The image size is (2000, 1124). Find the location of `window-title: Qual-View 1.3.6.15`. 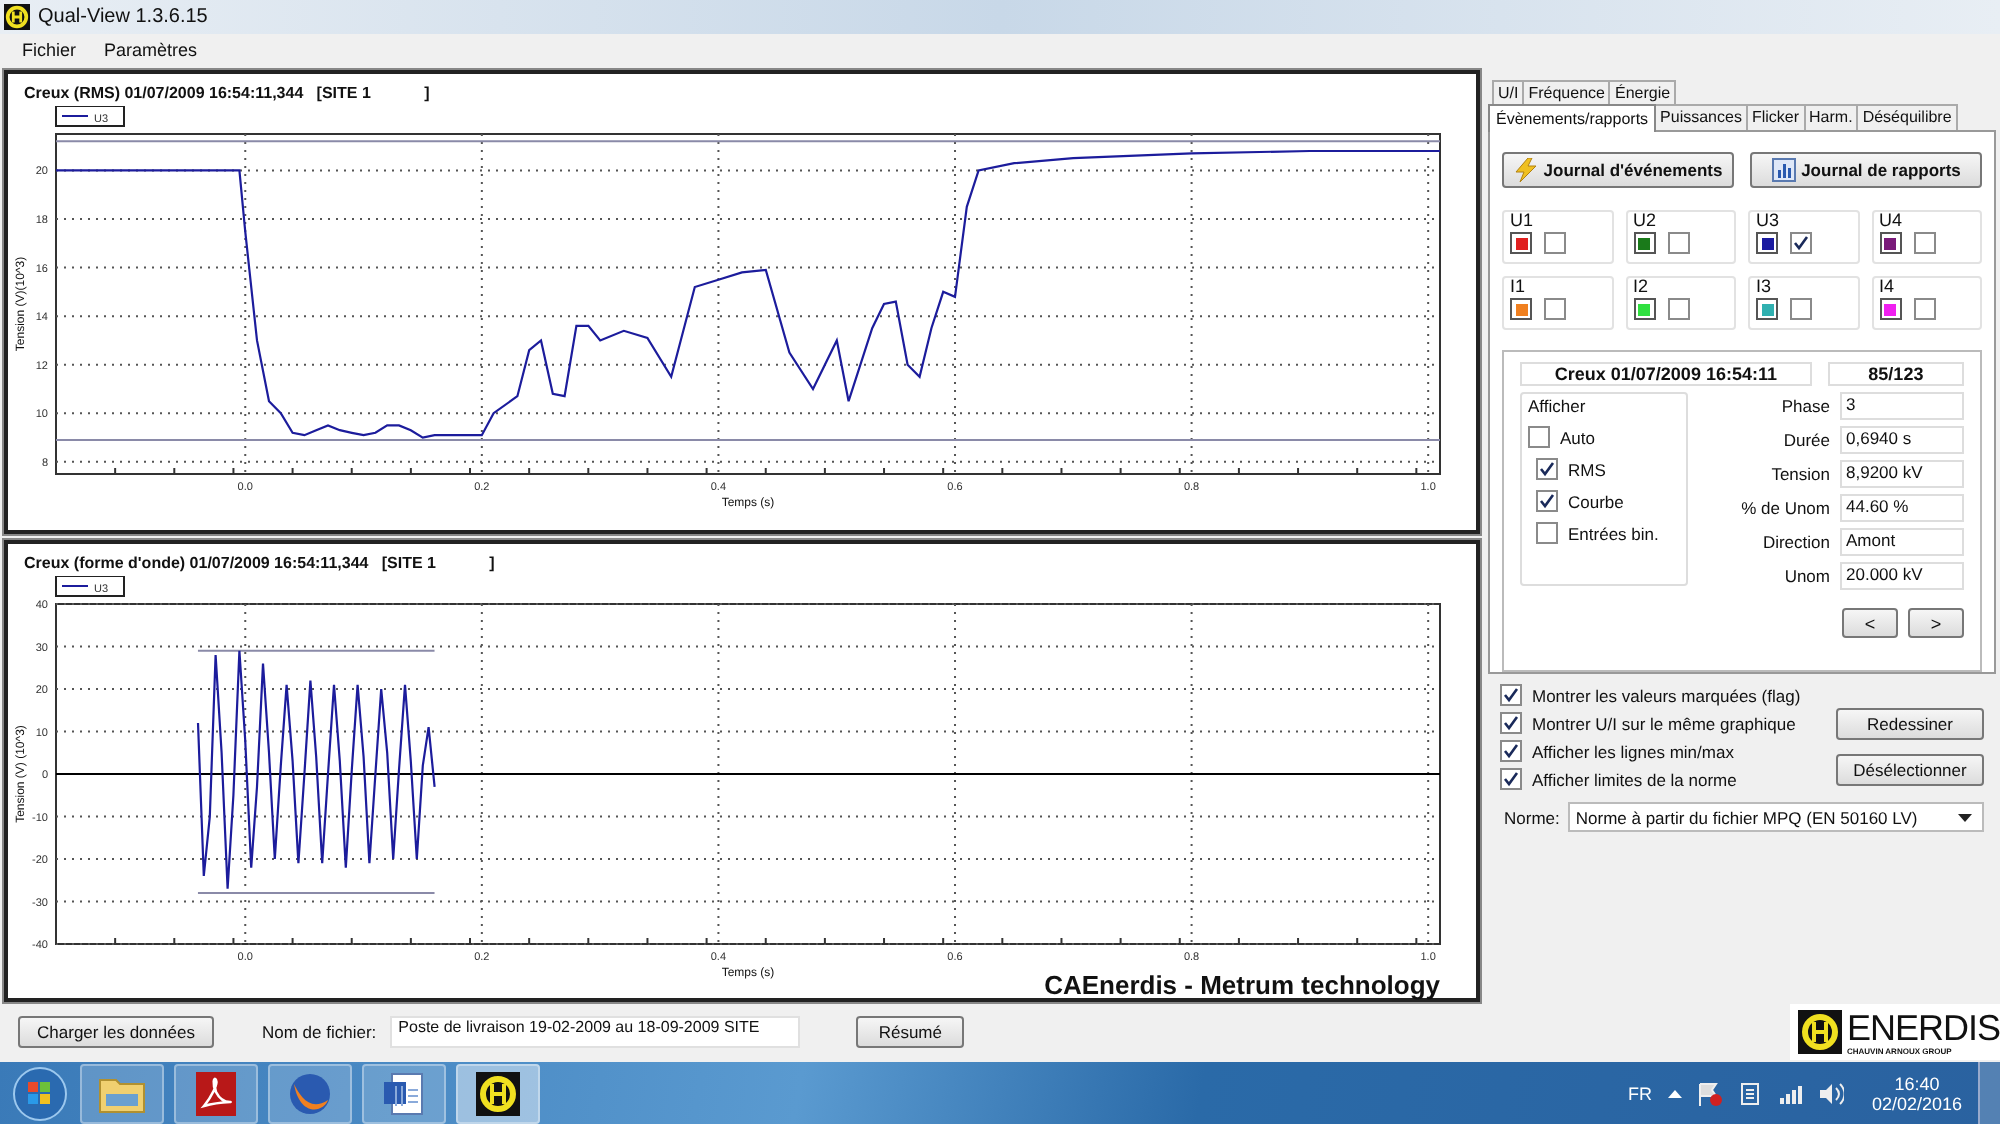

window-title: Qual-View 1.3.6.15 is located at coordinates (123, 17).